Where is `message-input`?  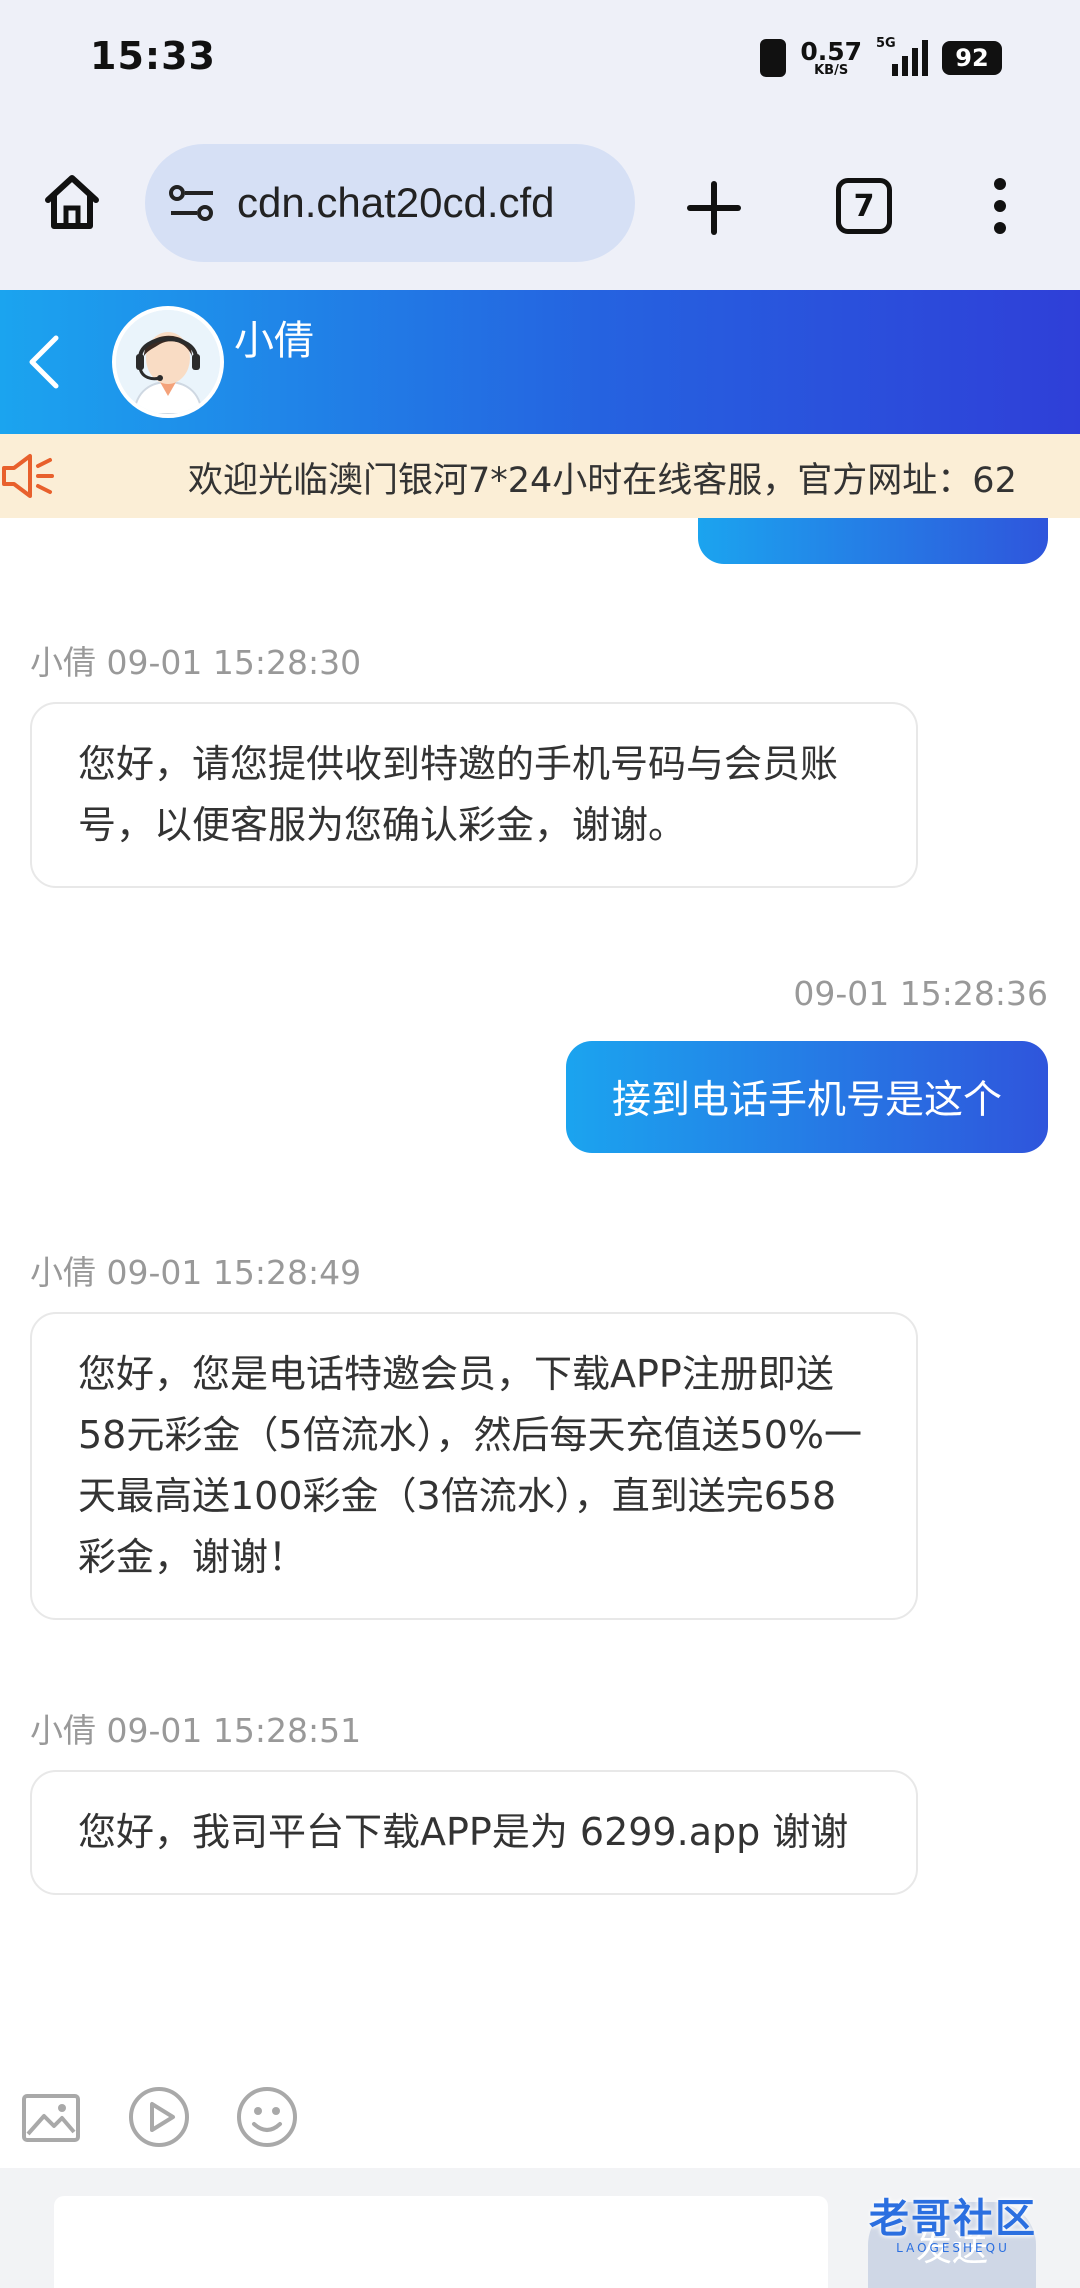 message-input is located at coordinates (441, 2242).